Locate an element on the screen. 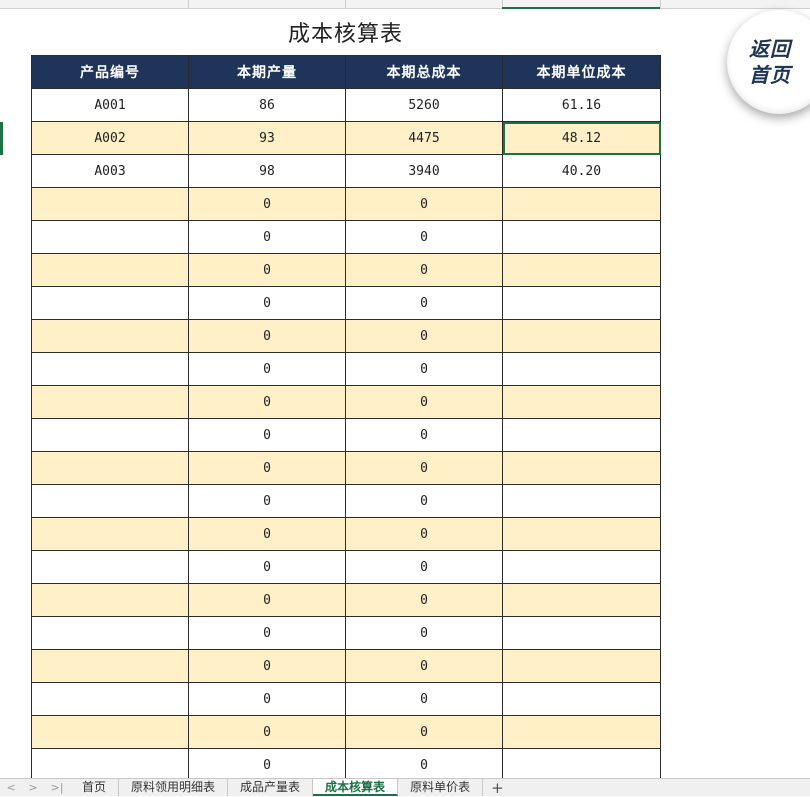  output-cell: 93 is located at coordinates (267, 138).